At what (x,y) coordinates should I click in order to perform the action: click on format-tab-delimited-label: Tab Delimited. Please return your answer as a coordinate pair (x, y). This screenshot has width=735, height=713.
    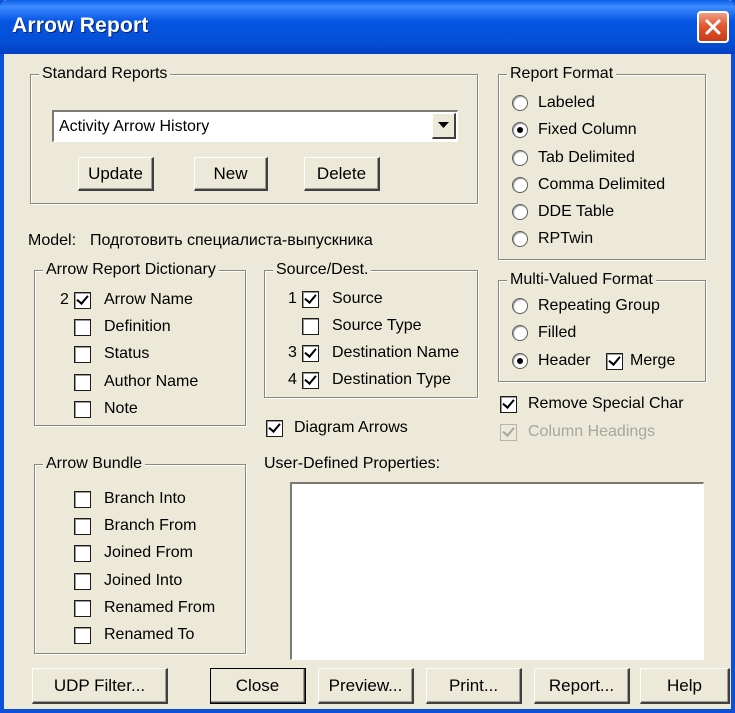
    Looking at the image, I should click on (586, 157).